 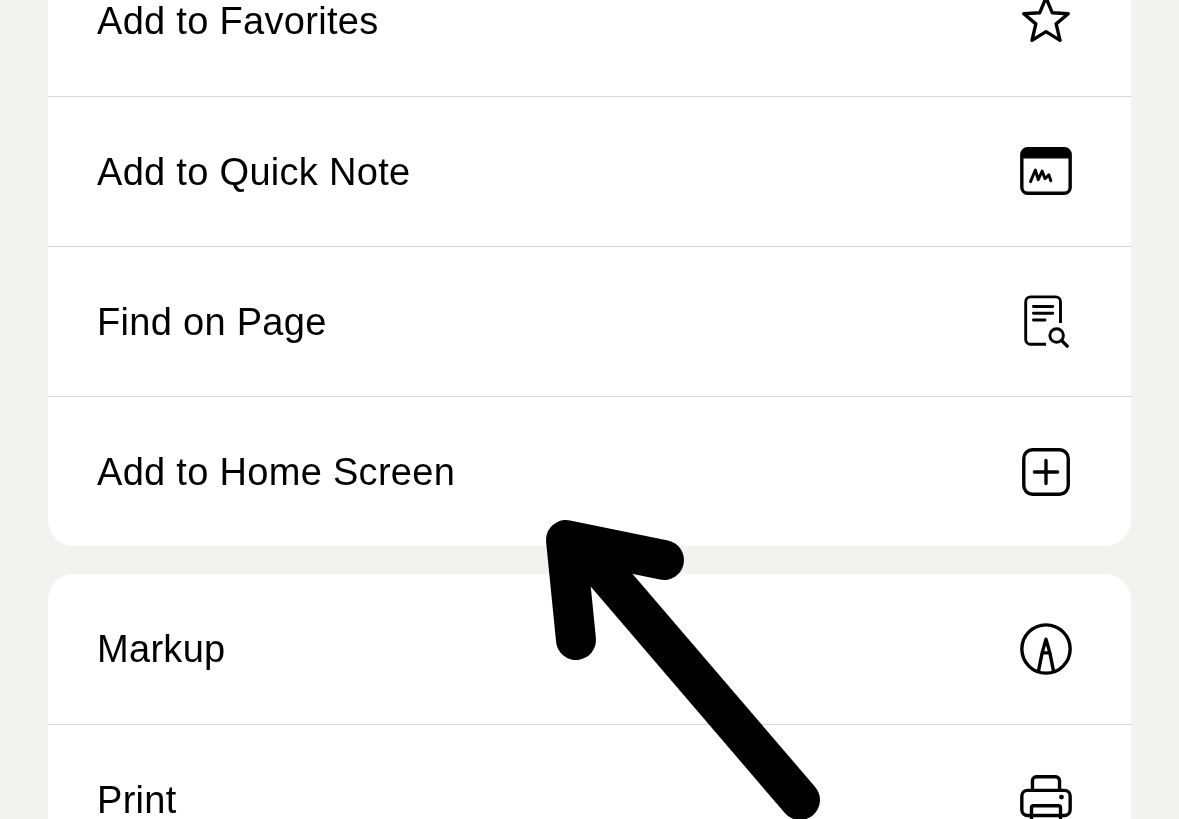 What do you see at coordinates (238, 21) in the screenshot?
I see `menu-item: Add to Favorites` at bounding box center [238, 21].